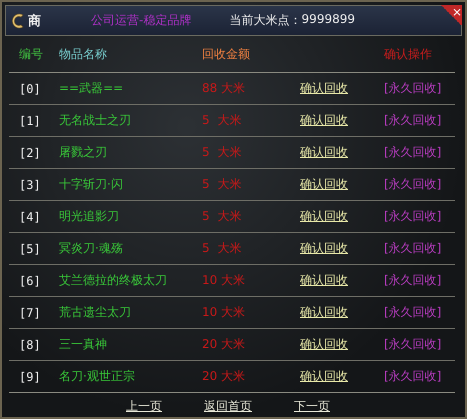 This screenshot has height=419, width=467. I want to click on item-name: 三一真神, so click(83, 344).